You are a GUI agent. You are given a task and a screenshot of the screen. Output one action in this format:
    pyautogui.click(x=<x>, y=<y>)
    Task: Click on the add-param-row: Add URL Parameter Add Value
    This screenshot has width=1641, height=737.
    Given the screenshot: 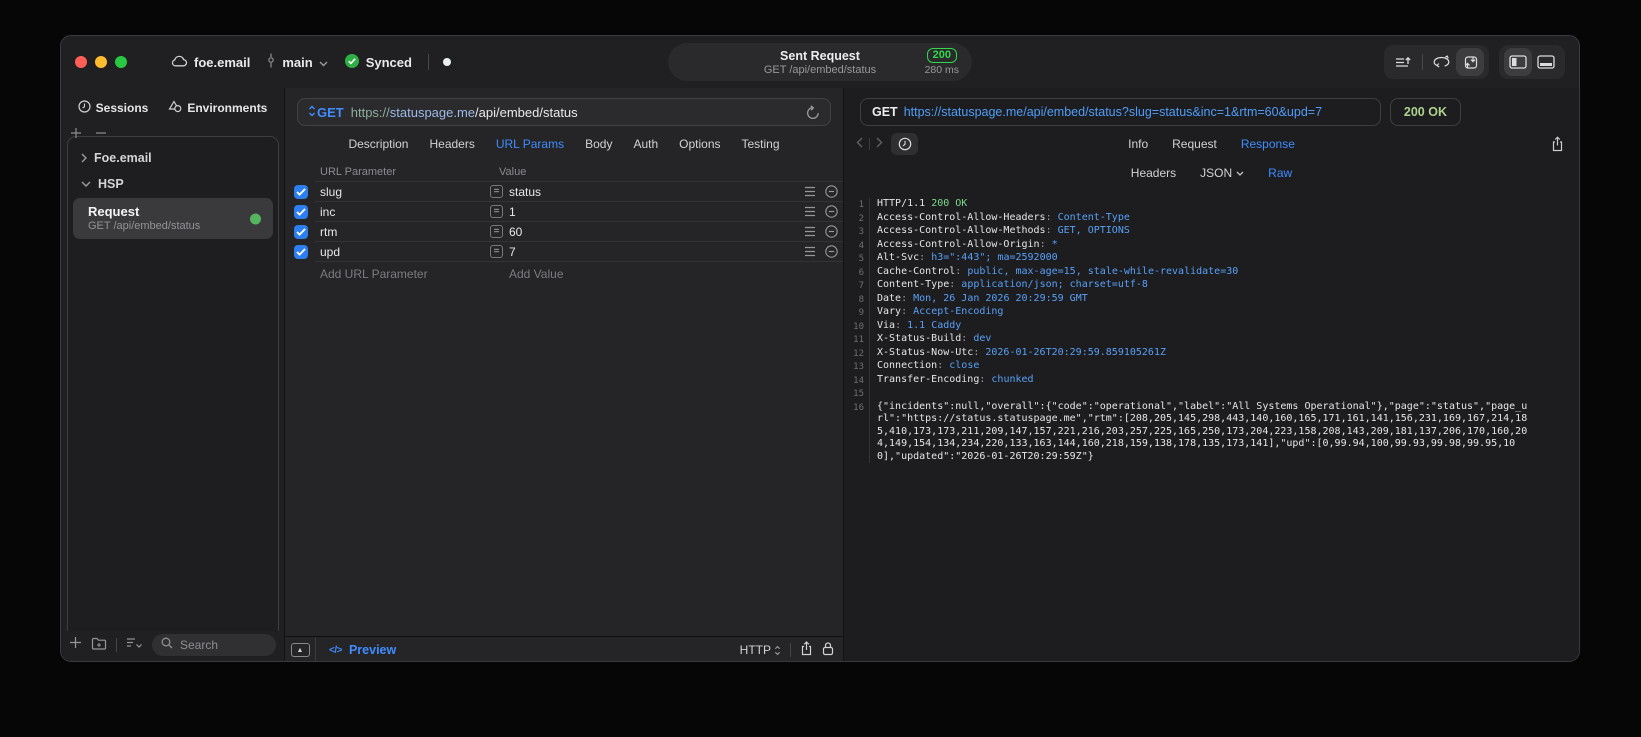 What is the action you would take?
    pyautogui.click(x=564, y=273)
    